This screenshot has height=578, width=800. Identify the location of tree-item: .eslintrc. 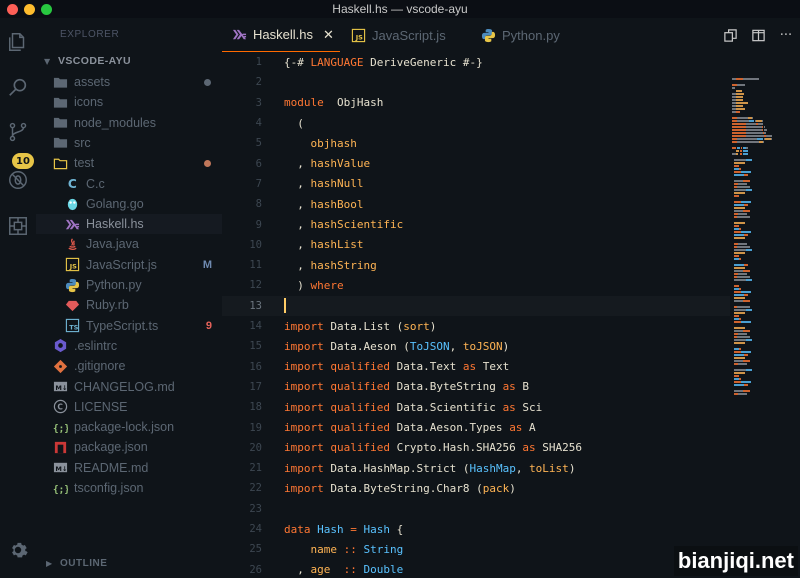
(129, 346).